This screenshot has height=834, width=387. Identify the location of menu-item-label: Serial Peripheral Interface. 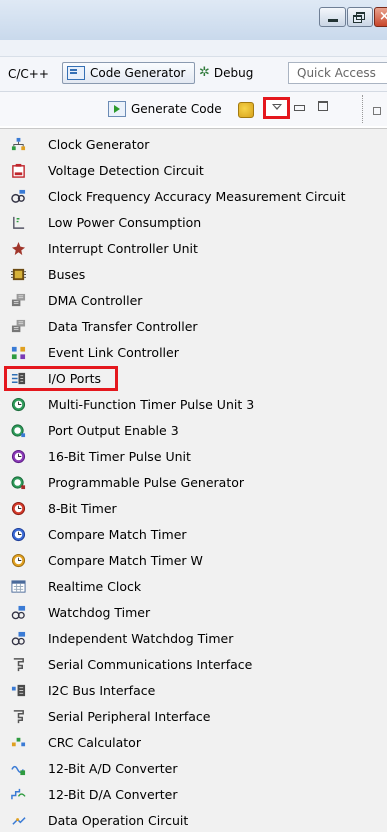
(129, 716).